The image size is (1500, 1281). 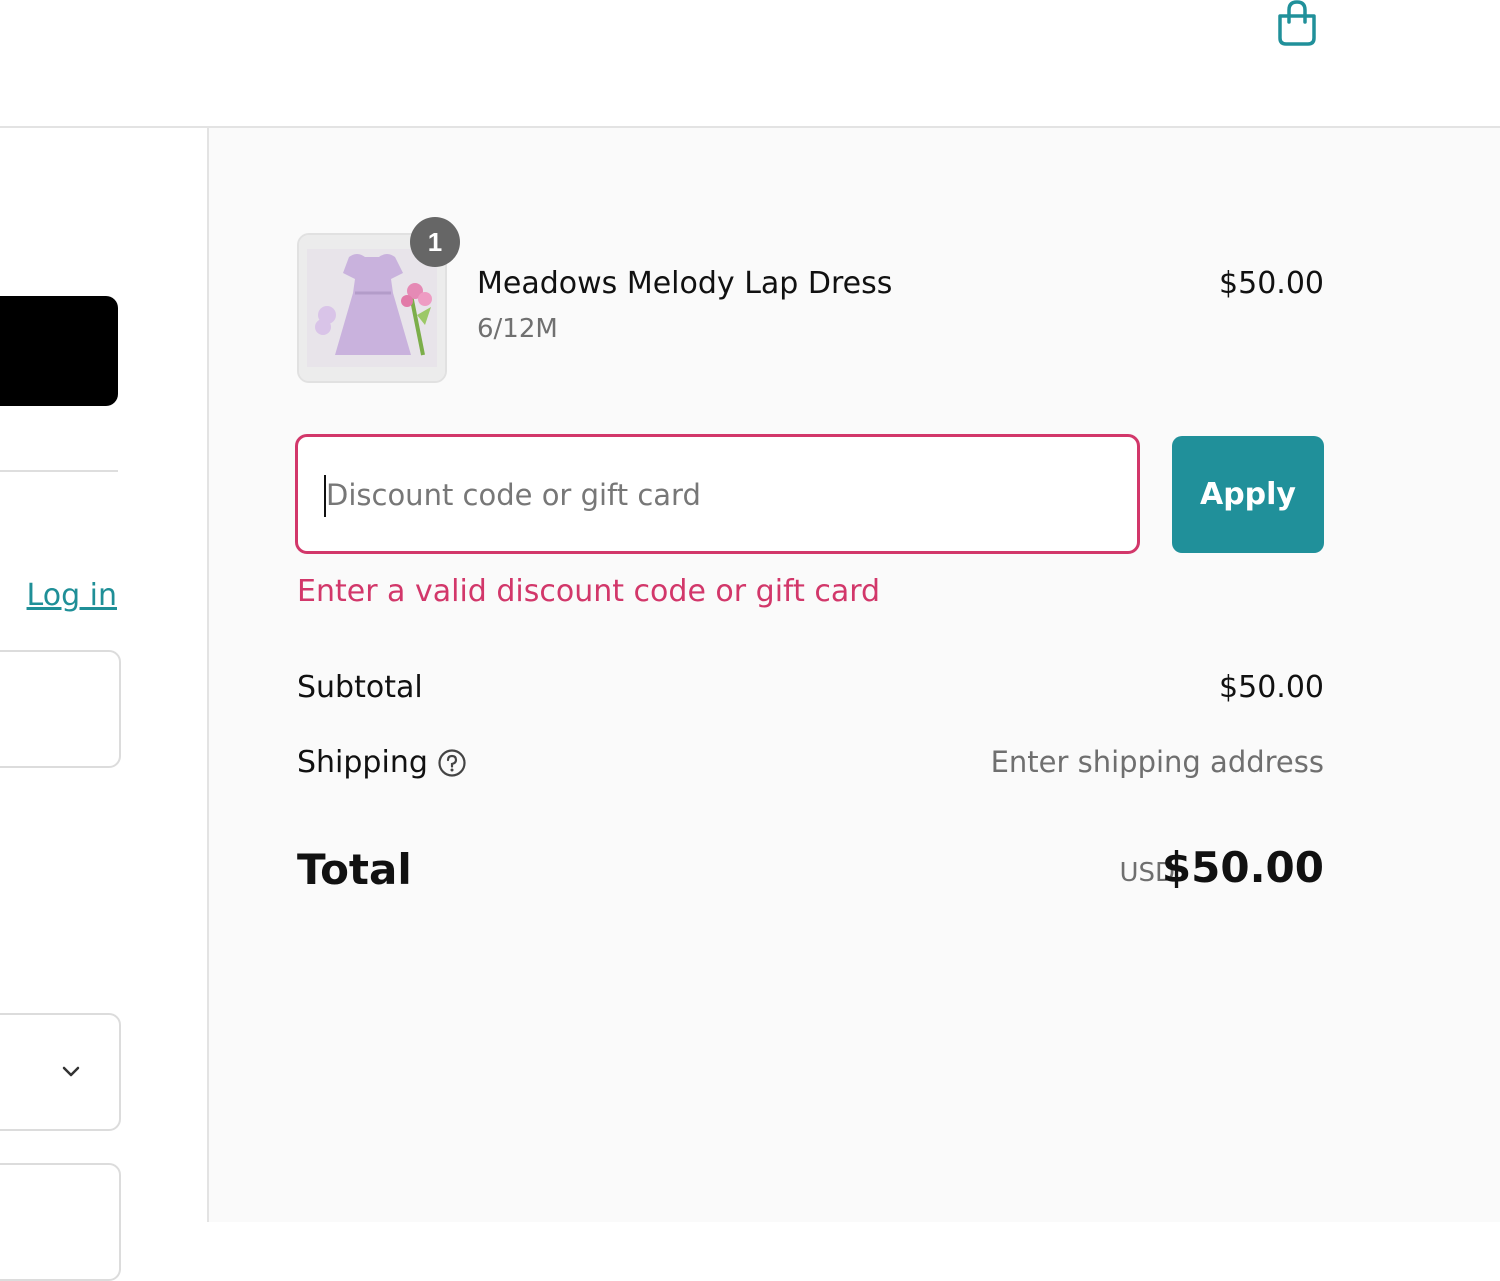 What do you see at coordinates (354, 869) in the screenshot?
I see `total-label: Total` at bounding box center [354, 869].